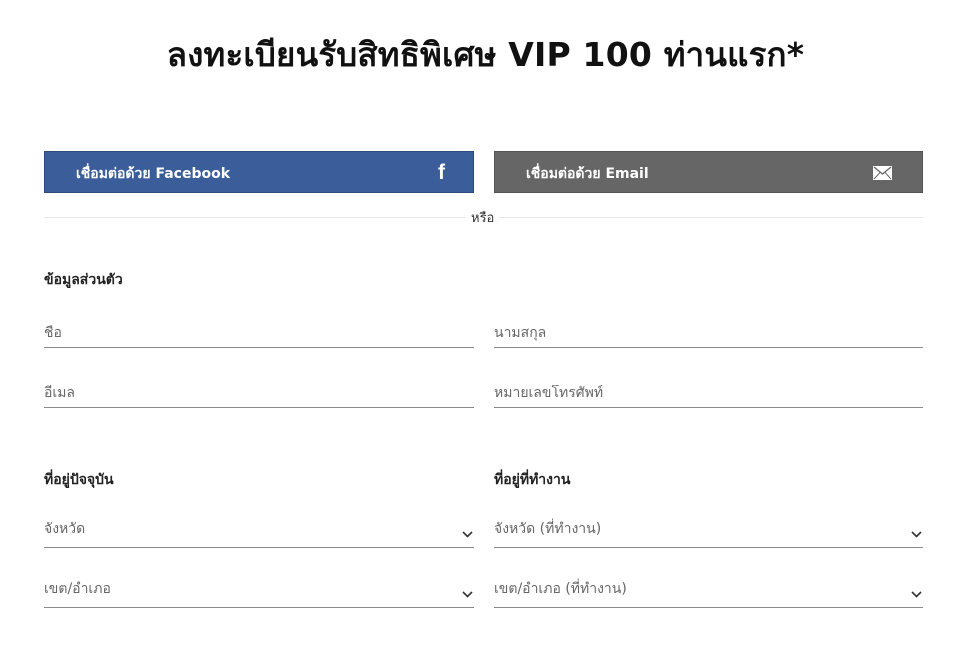 Image resolution: width=971 pixels, height=658 pixels. What do you see at coordinates (259, 591) in the screenshot?
I see `district-select: เขต/อำเภอ` at bounding box center [259, 591].